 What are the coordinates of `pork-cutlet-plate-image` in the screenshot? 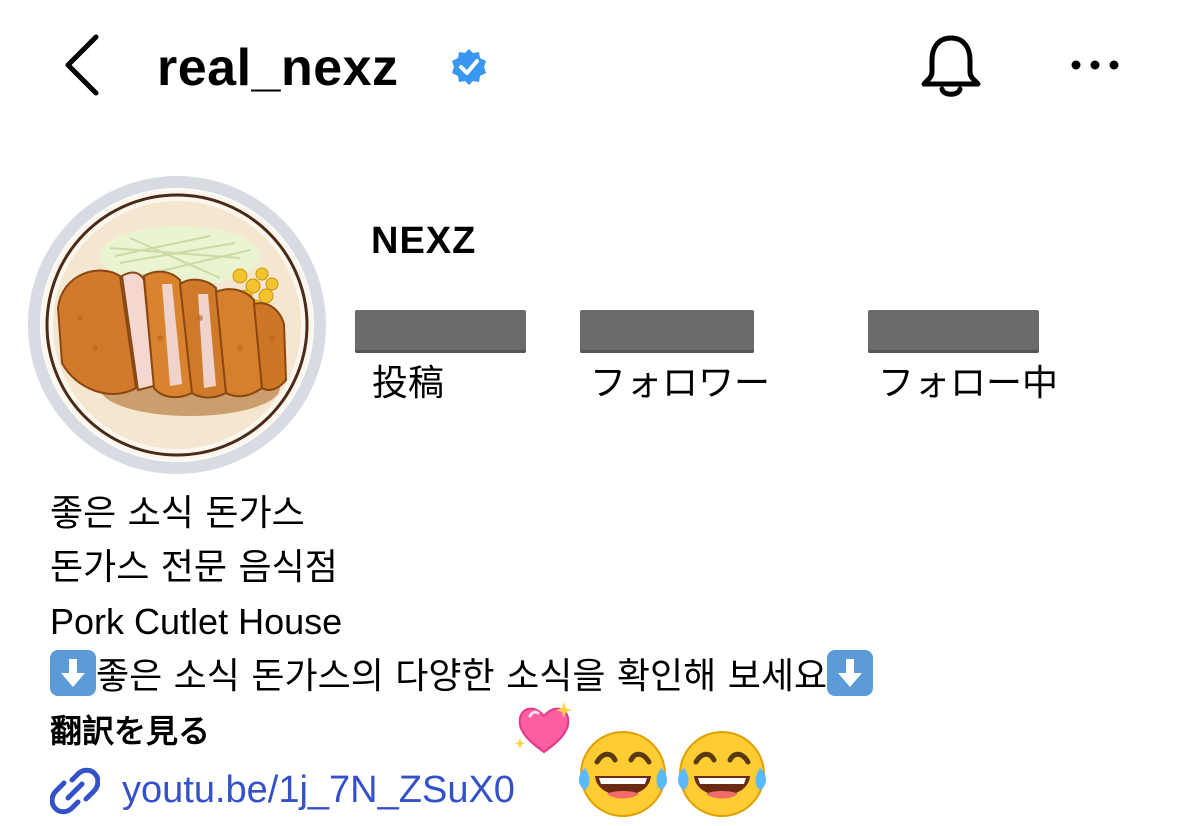 It's located at (177, 325).